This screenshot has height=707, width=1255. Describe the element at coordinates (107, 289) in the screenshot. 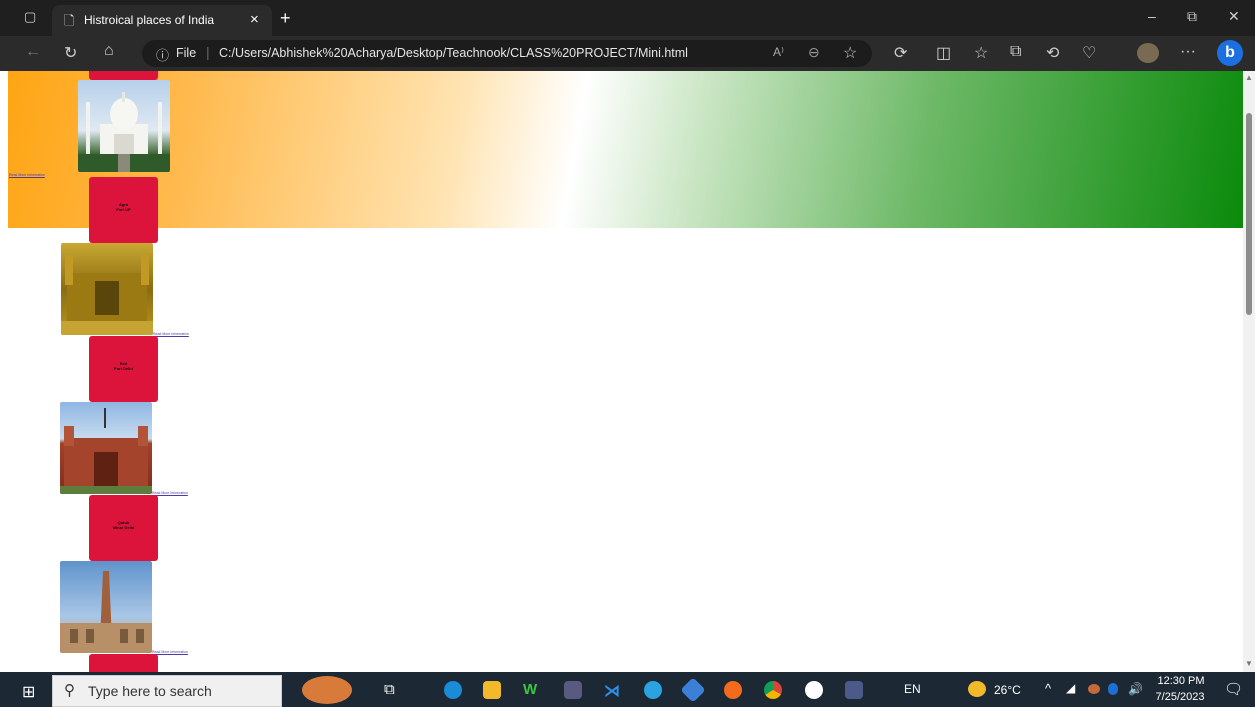

I see `agra-fort-image` at that location.